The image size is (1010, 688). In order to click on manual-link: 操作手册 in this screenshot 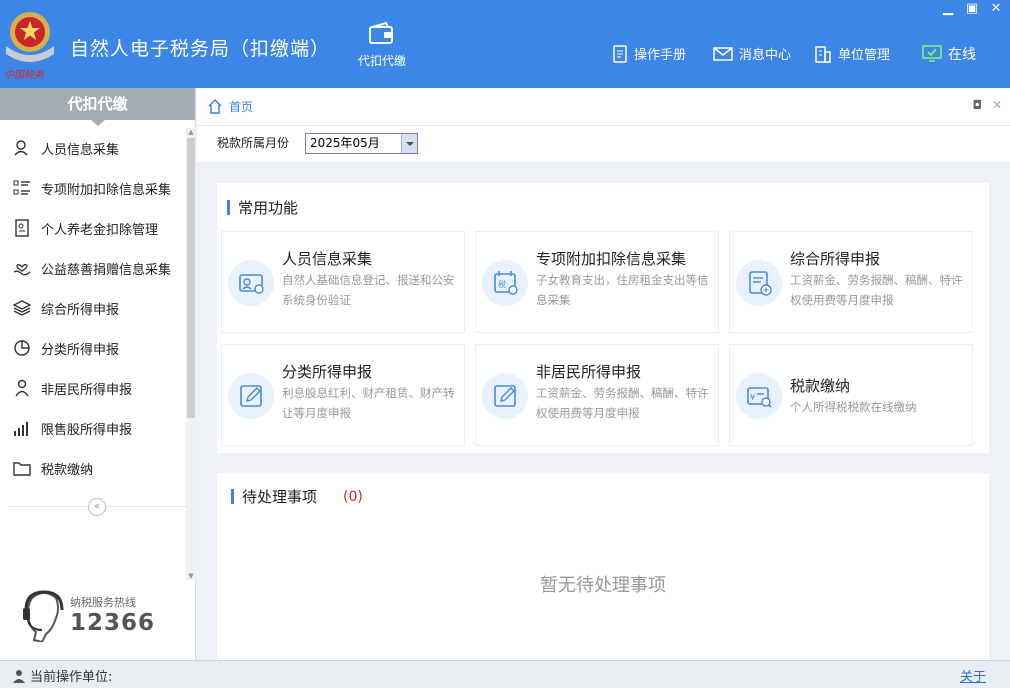, I will do `click(649, 53)`.